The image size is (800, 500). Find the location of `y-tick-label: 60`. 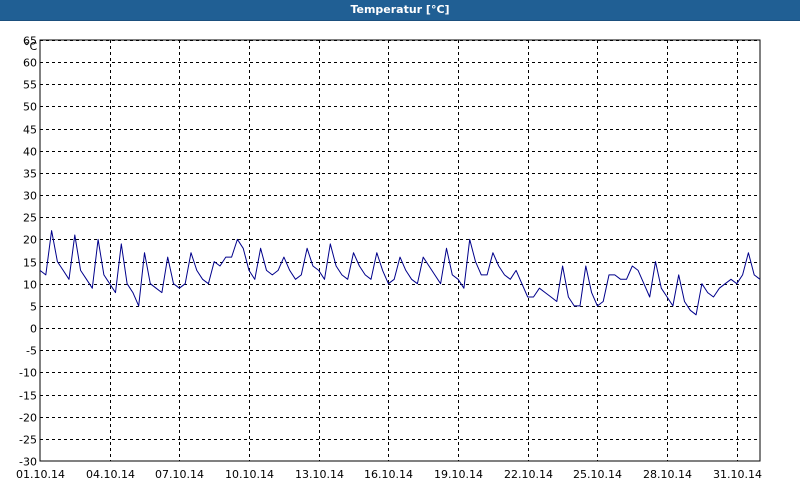

y-tick-label: 60 is located at coordinates (30, 63).